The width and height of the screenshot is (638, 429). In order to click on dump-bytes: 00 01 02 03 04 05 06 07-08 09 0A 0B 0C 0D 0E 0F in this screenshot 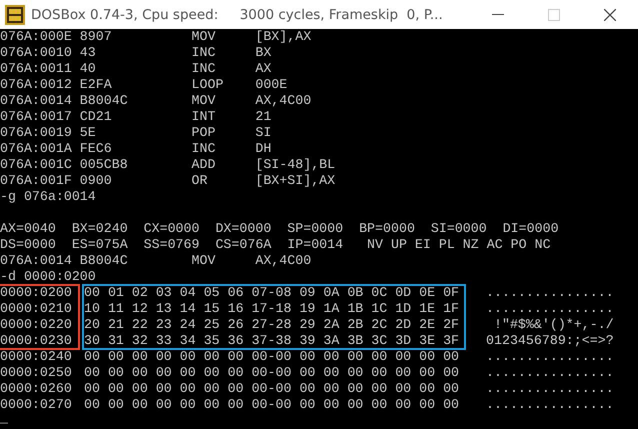, I will do `click(272, 293)`.